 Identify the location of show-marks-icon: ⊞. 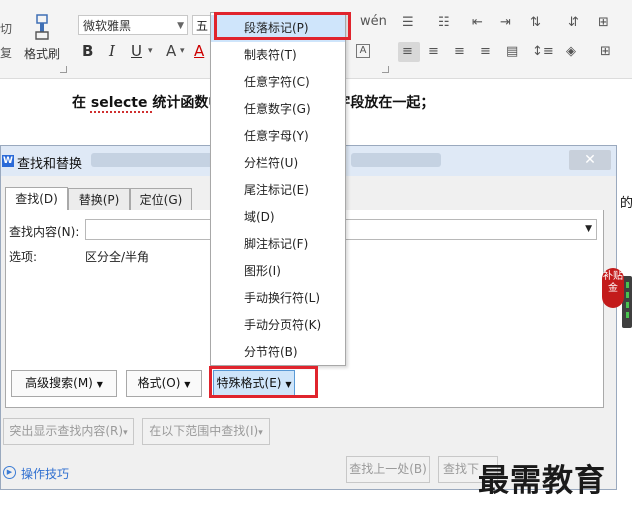
(603, 22).